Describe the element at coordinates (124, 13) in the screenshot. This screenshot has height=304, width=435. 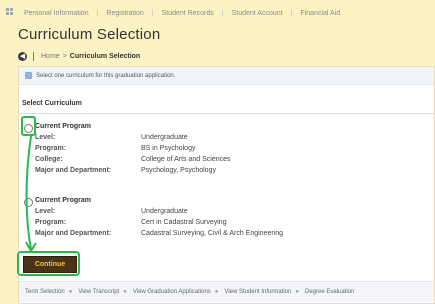
I see `nav-registration: Registration` at that location.